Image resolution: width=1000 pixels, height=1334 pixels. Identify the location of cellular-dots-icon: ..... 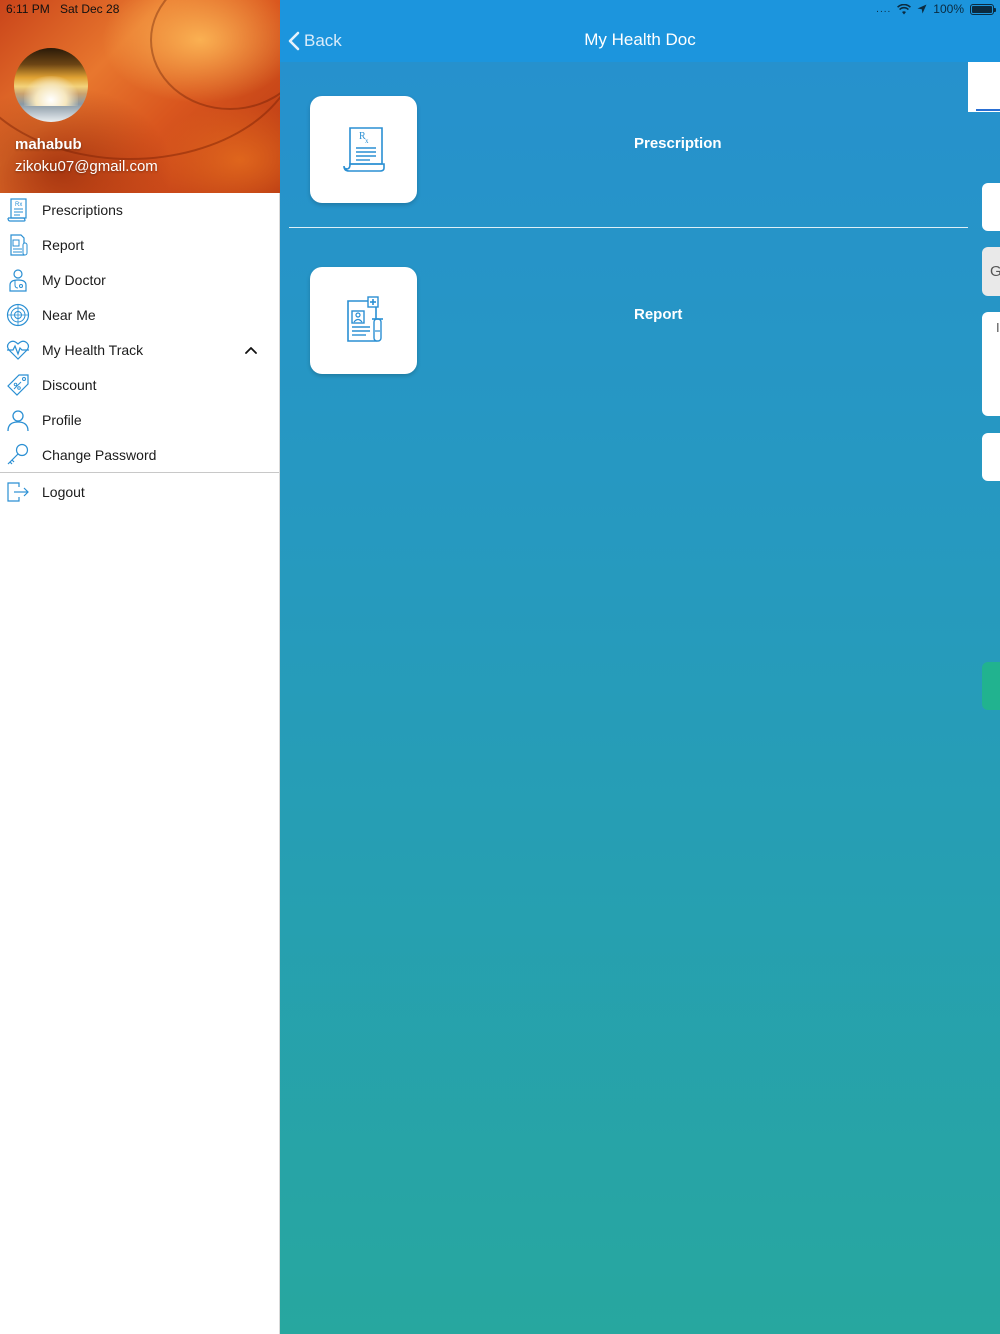
(884, 9).